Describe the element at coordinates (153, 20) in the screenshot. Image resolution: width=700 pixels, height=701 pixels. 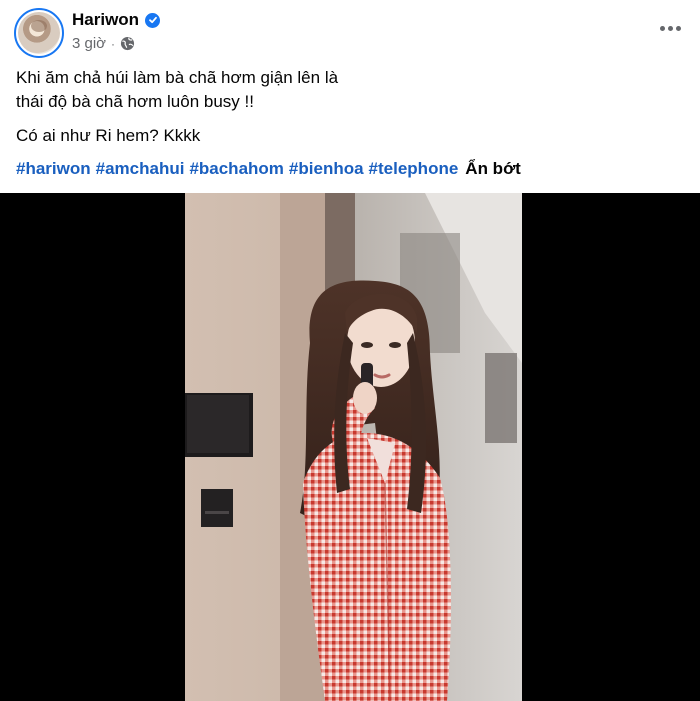
I see `verified-badge-icon` at that location.